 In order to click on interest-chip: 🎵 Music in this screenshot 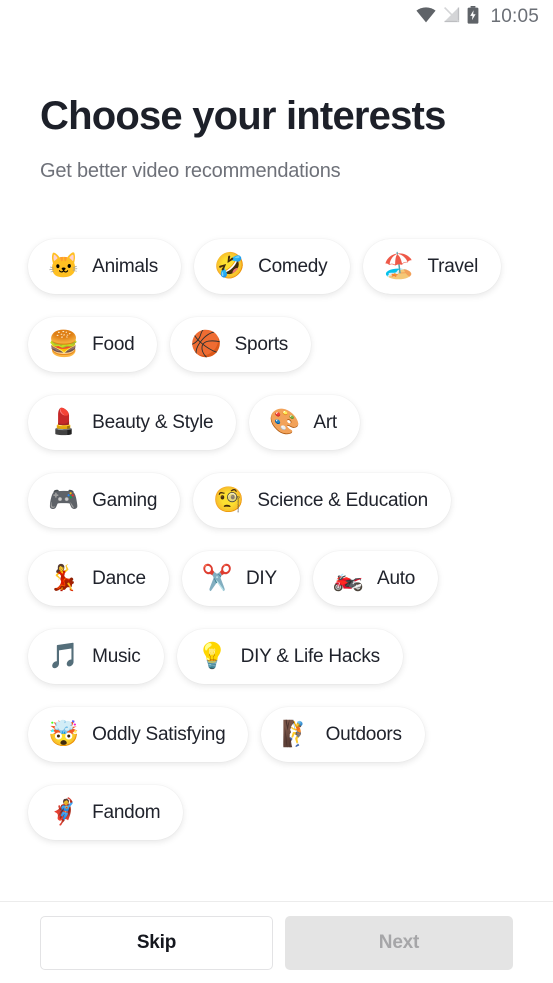, I will do `click(96, 656)`.